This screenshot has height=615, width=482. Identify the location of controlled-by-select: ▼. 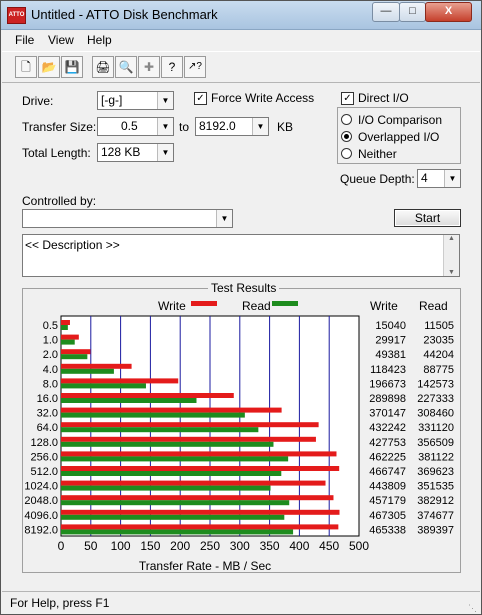
(127, 218).